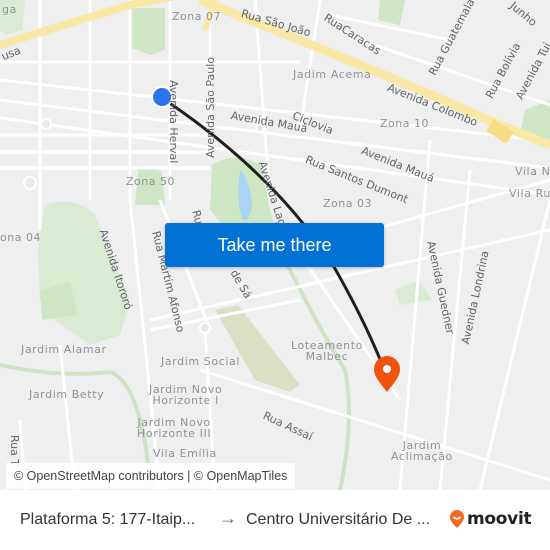 This screenshot has height=550, width=550. What do you see at coordinates (499, 519) in the screenshot?
I see `moovit-wordmark: moovit` at bounding box center [499, 519].